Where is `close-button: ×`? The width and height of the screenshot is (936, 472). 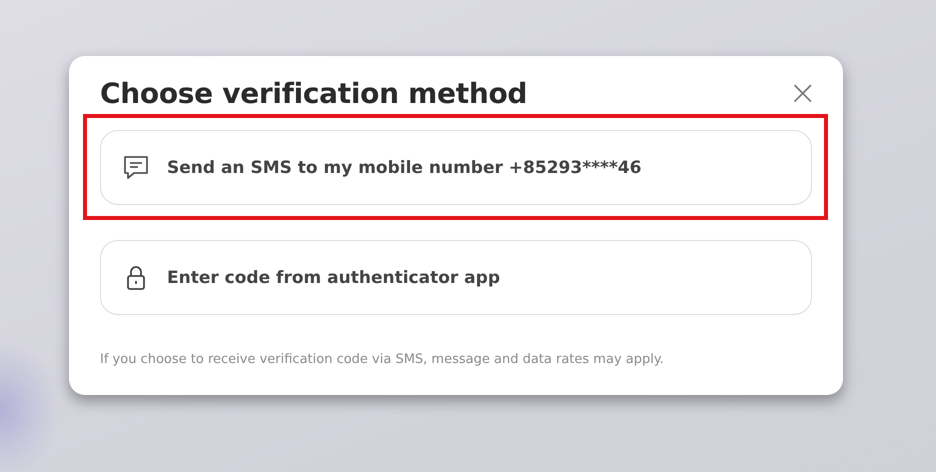
close-button: × is located at coordinates (802, 93).